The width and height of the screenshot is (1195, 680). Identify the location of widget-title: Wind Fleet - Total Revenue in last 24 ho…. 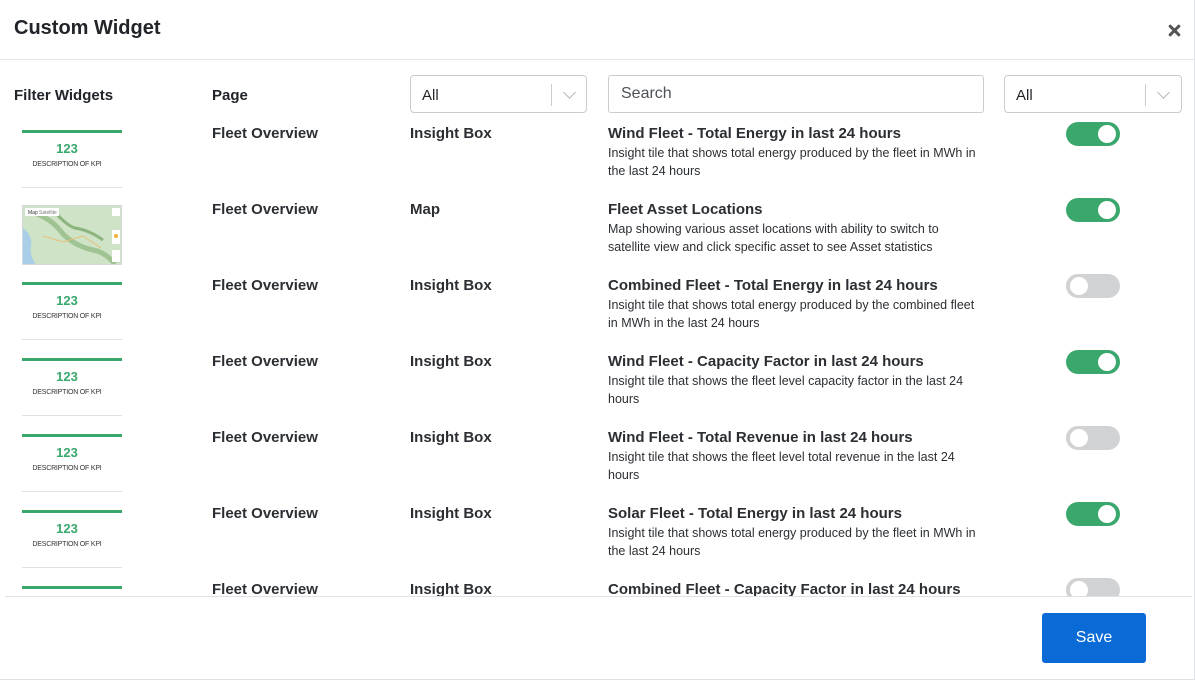
(760, 437).